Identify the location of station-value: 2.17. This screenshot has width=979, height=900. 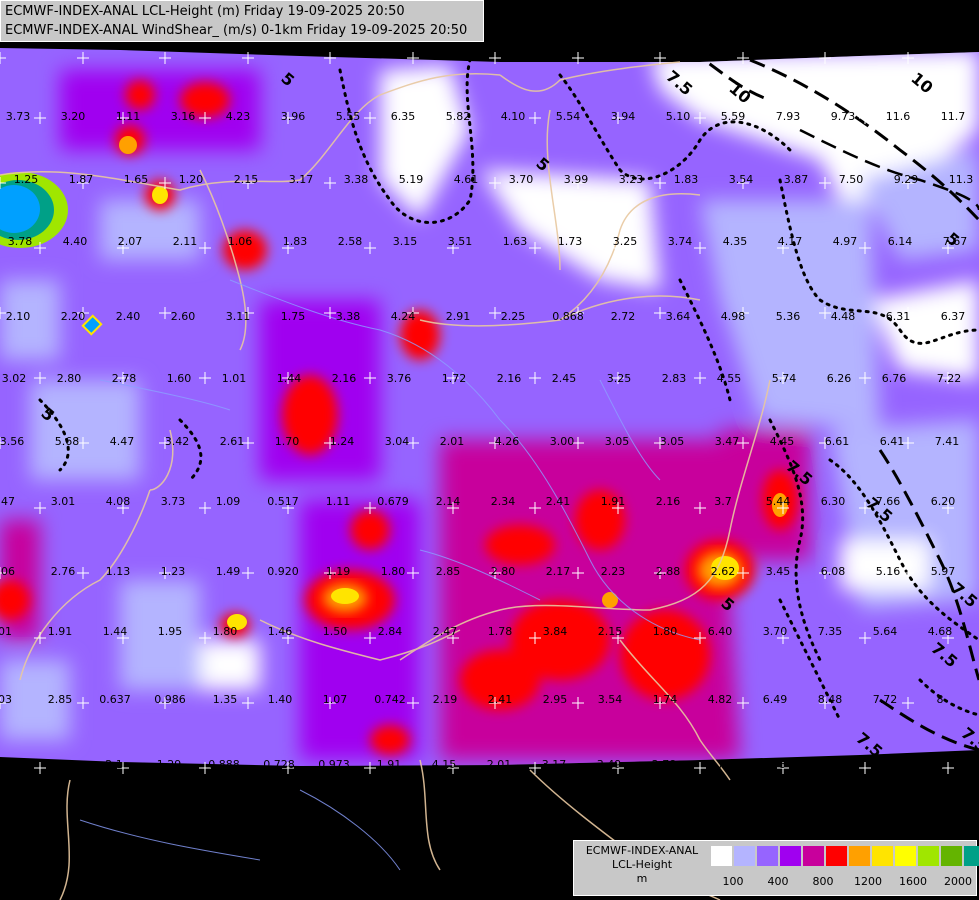
(558, 571).